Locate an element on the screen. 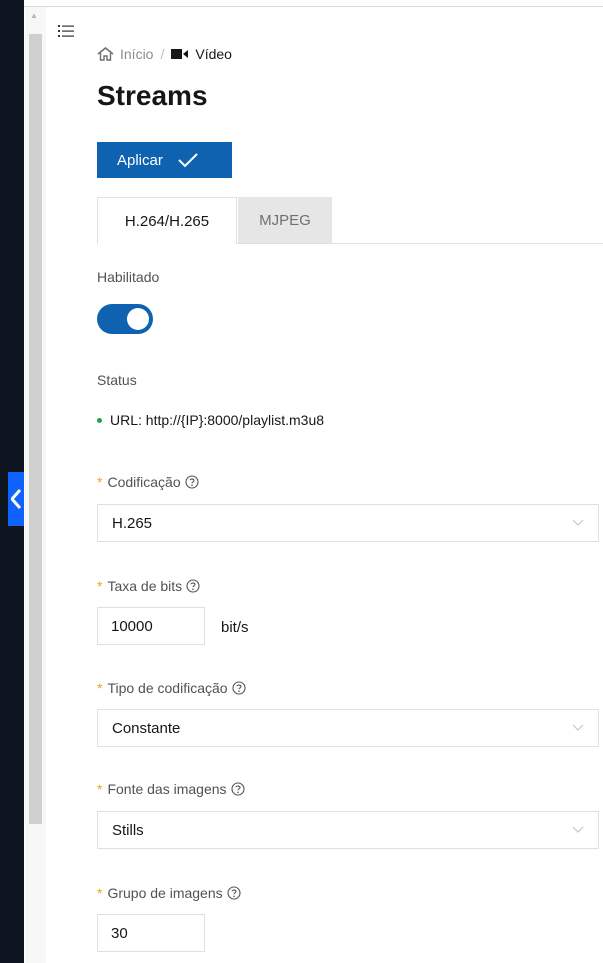 The width and height of the screenshot is (603, 963). encoding-select-value: H.265 is located at coordinates (132, 523).